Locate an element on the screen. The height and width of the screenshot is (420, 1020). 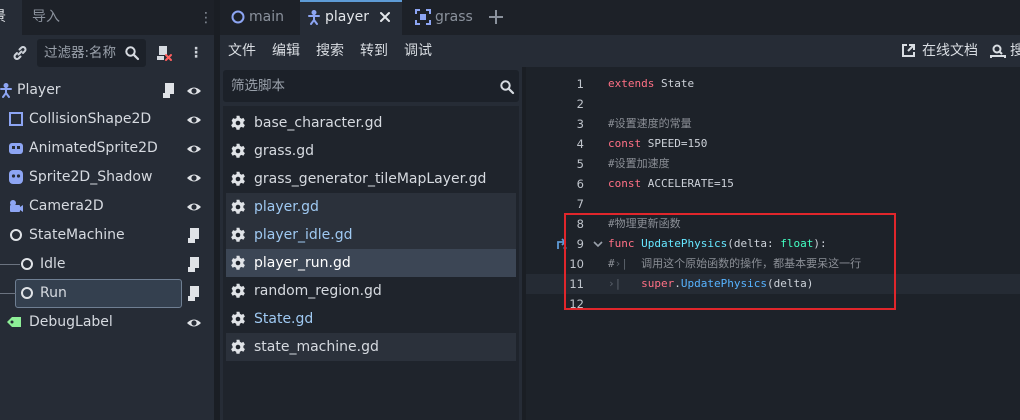
tab-main: main is located at coordinates (259, 17).